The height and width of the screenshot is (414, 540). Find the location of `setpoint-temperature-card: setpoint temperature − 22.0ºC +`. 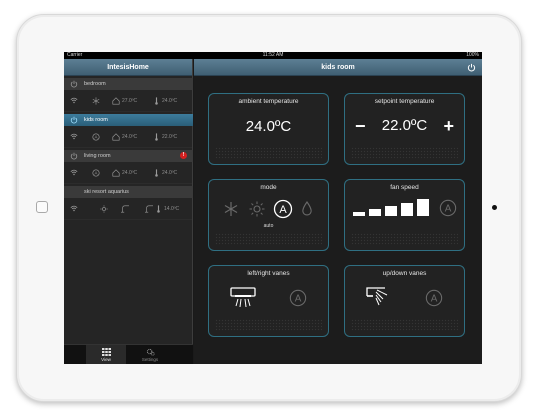

setpoint-temperature-card: setpoint temperature − 22.0ºC + is located at coordinates (404, 129).